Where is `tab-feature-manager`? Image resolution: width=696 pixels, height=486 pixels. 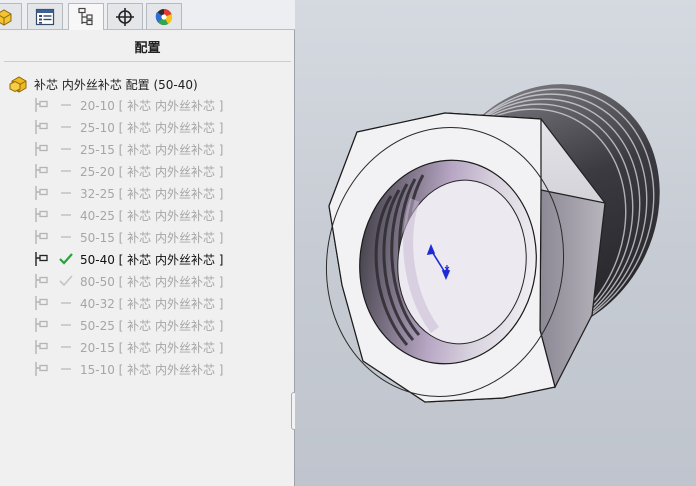 tab-feature-manager is located at coordinates (11, 16).